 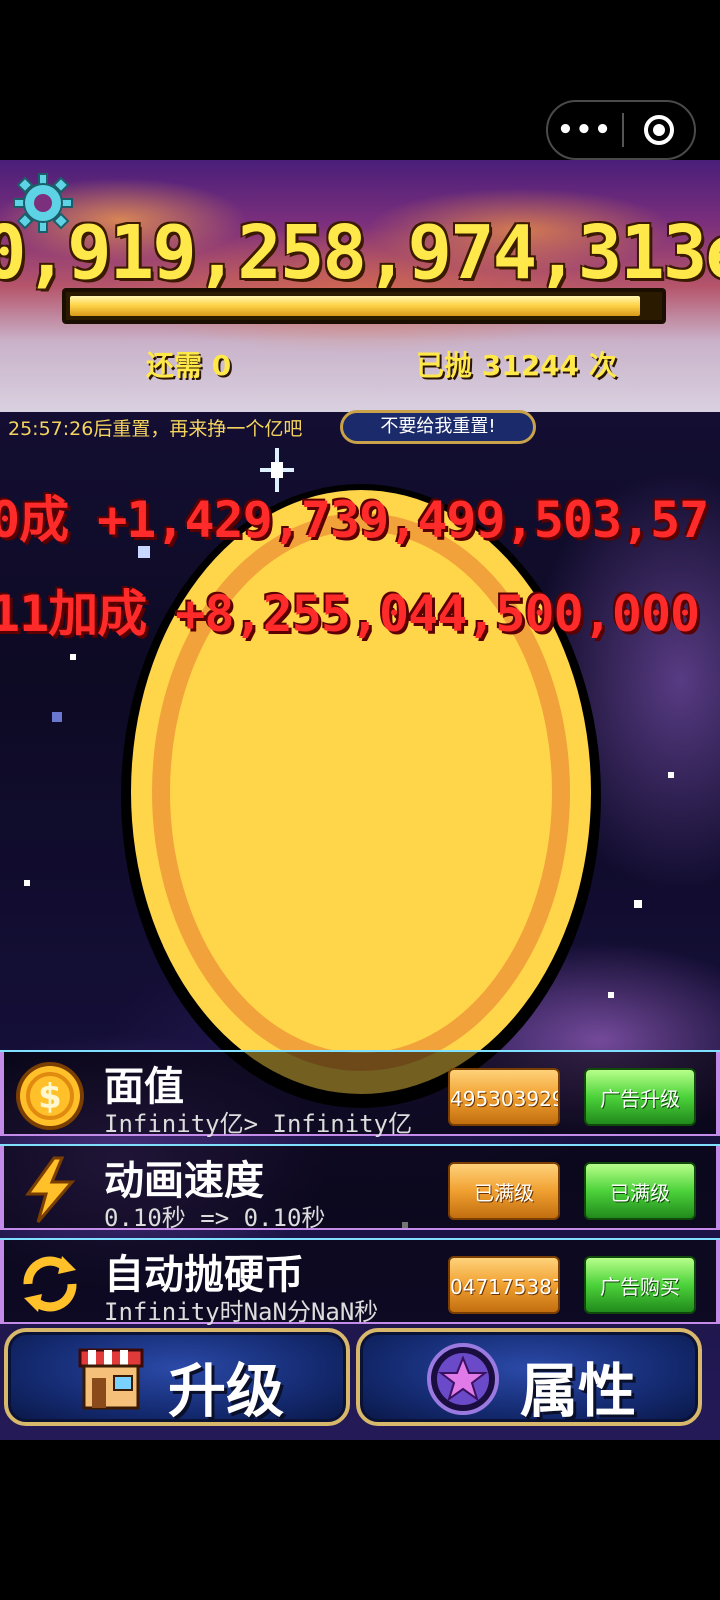 What do you see at coordinates (350, 614) in the screenshot?
I see `bonus-line-2: 11加成 +8,255,044,500,000` at bounding box center [350, 614].